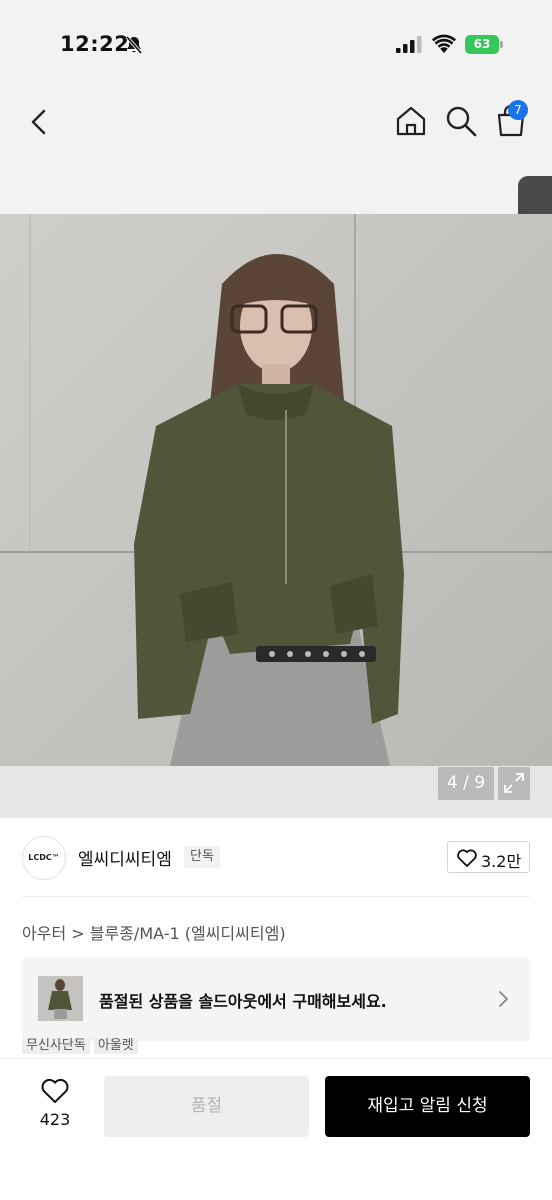  I want to click on battery-tip, so click(501, 44).